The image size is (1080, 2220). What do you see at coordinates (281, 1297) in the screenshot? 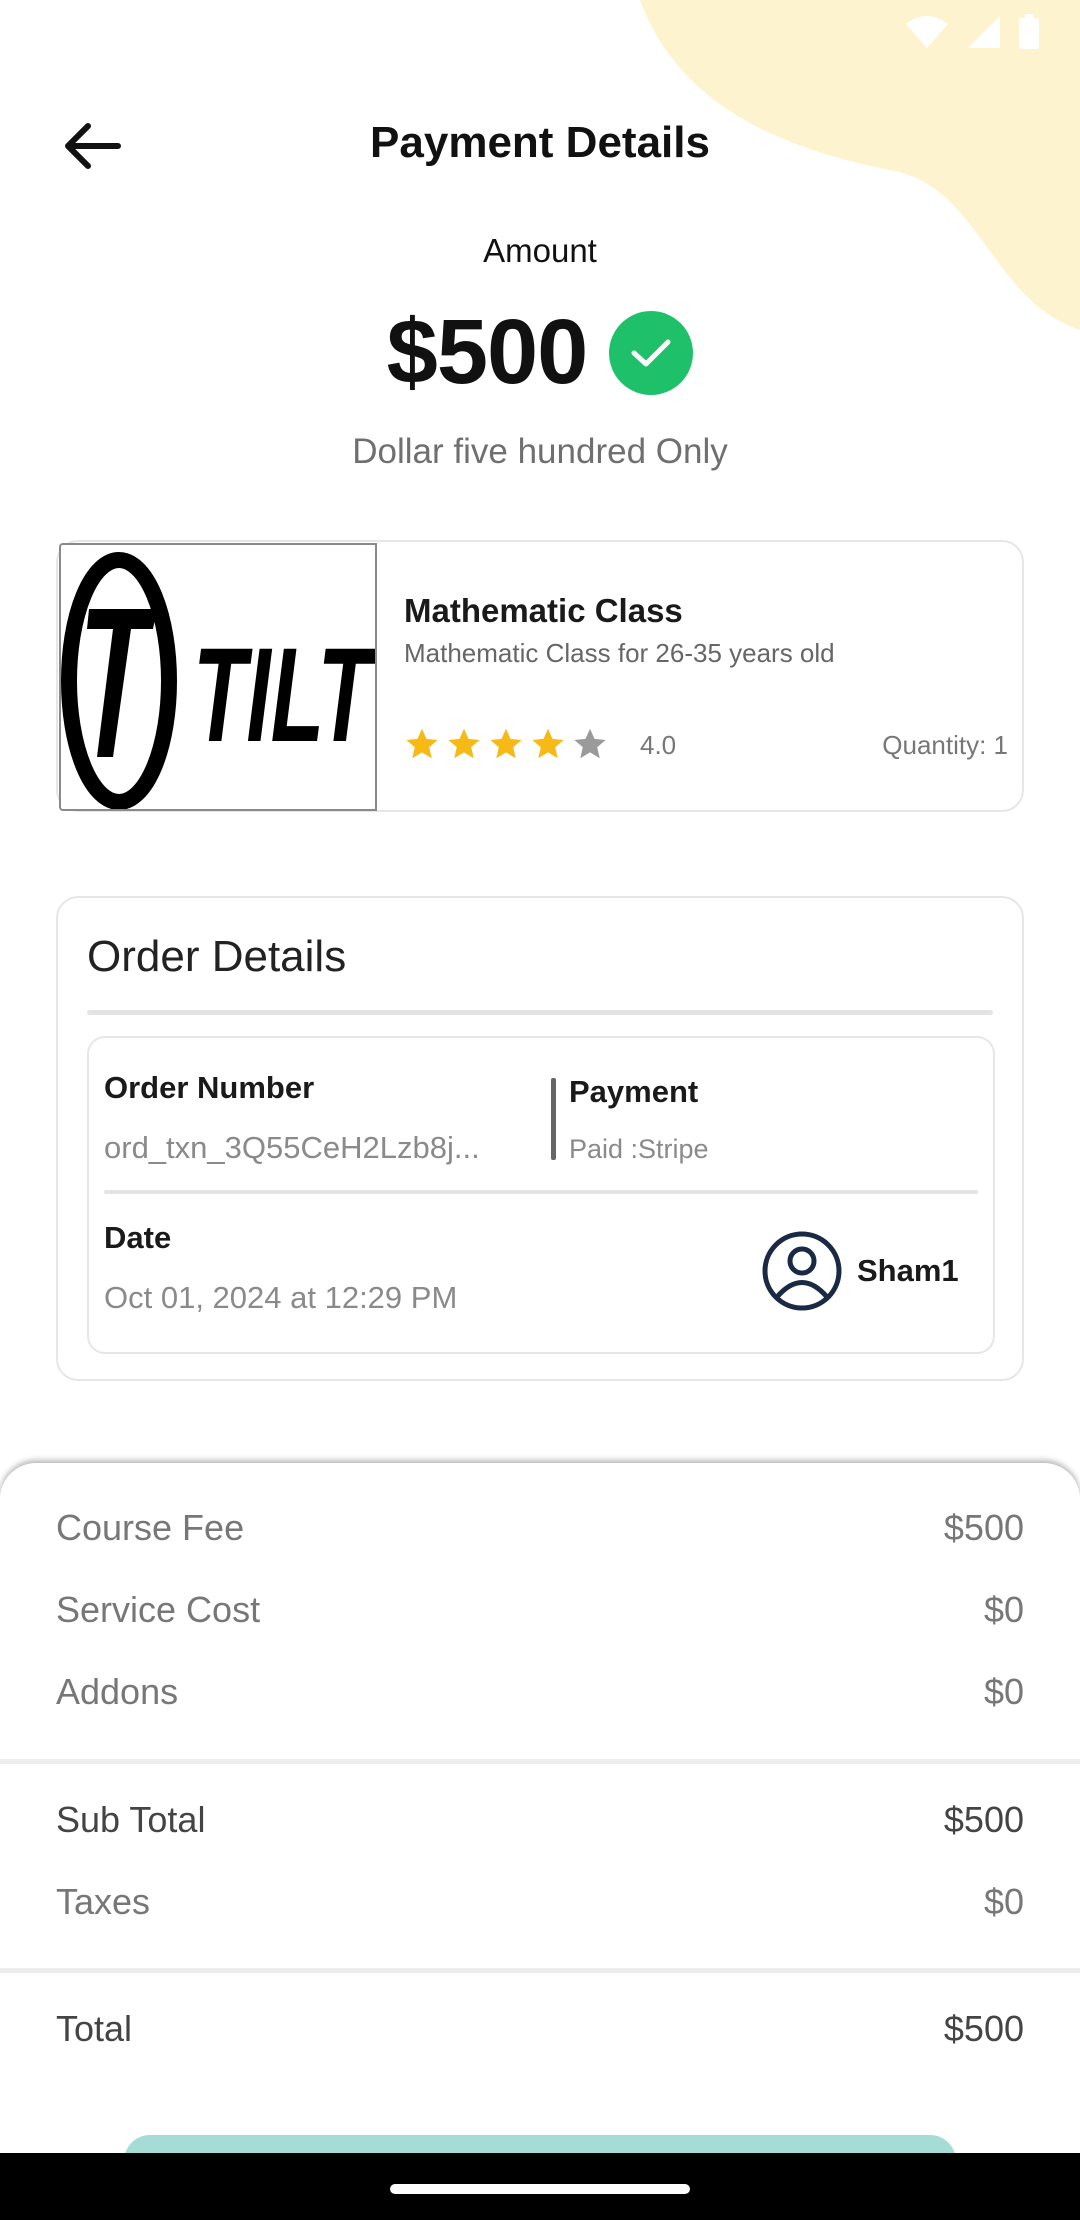
I see `date-value: Oct 01, 2024 at 12:29 PM` at bounding box center [281, 1297].